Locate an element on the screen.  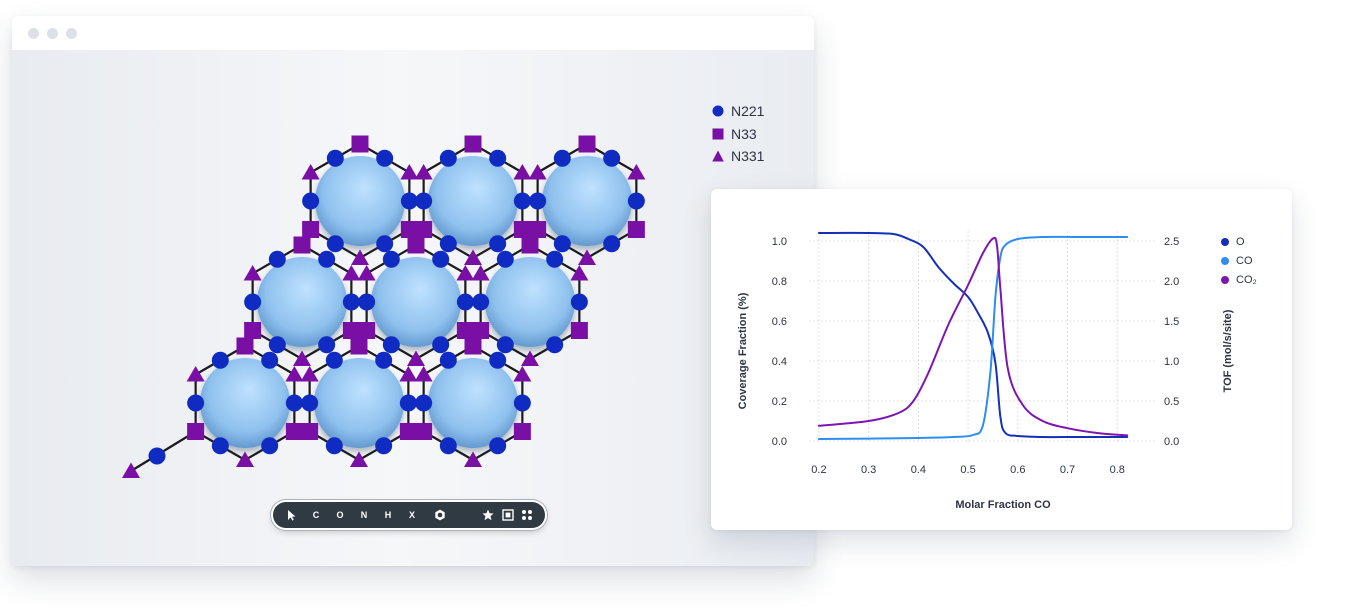
nitrogen-tool-button: N is located at coordinates (364, 515).